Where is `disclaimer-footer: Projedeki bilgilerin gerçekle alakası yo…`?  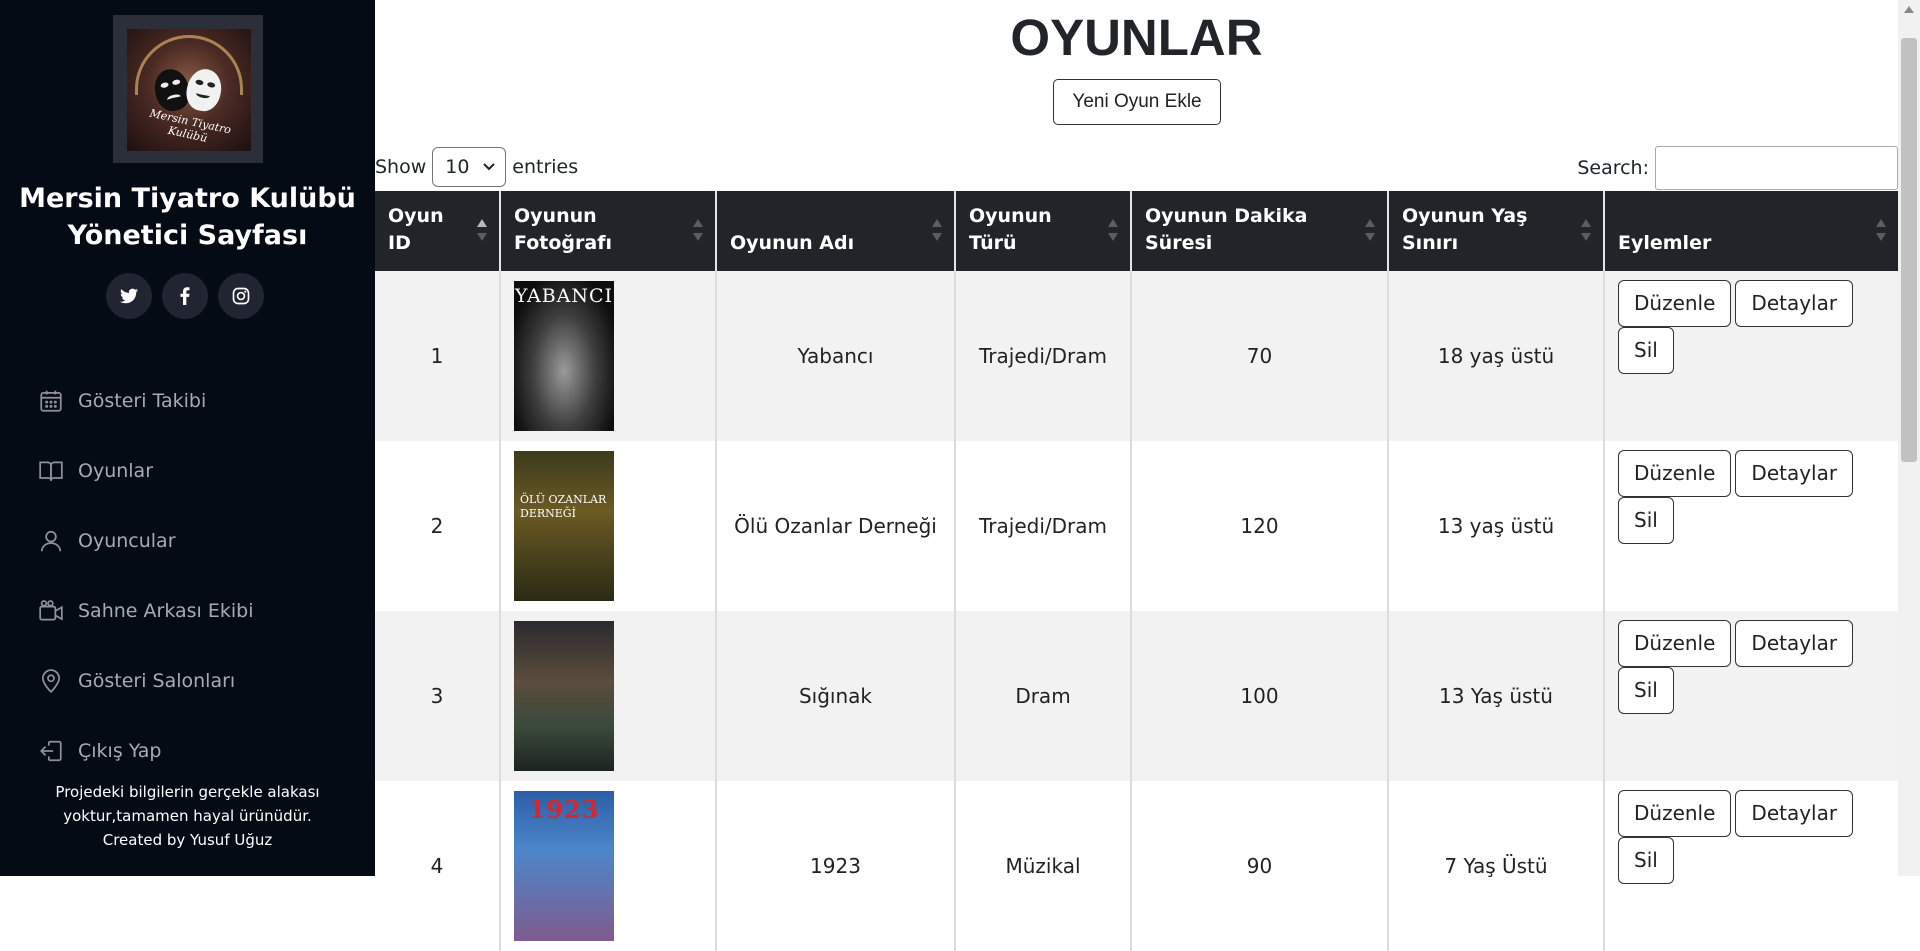 disclaimer-footer: Projedeki bilgilerin gerçekle alakası yo… is located at coordinates (187, 816).